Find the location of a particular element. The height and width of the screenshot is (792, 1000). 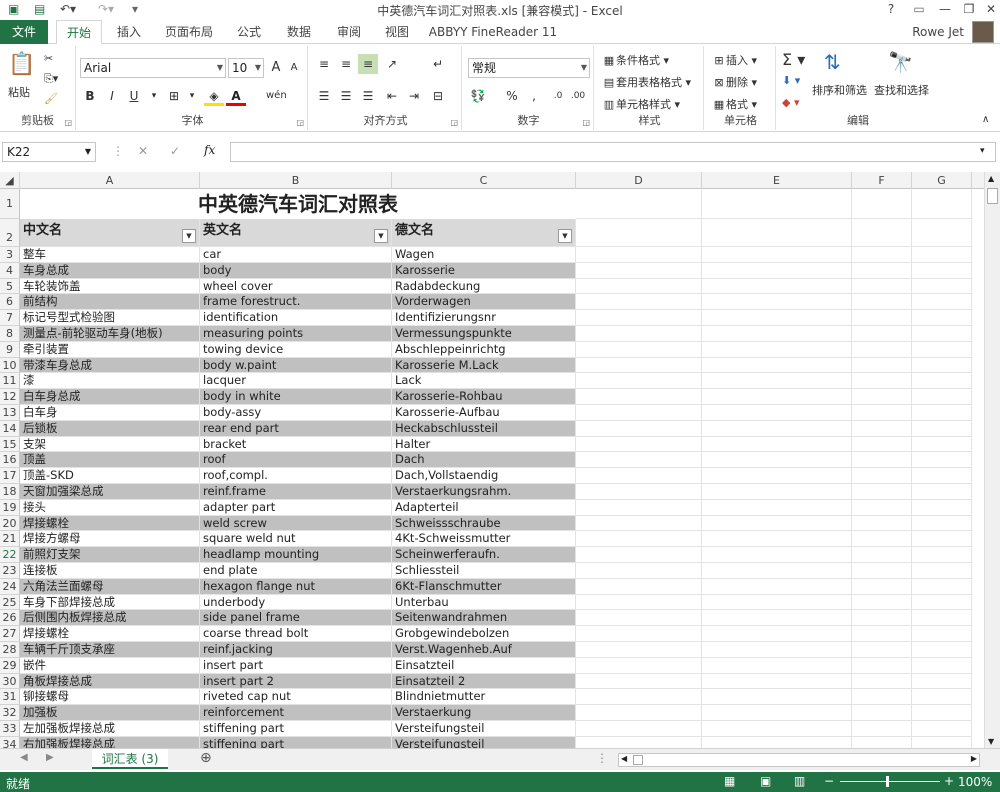

cell-de: Heckabschlussteil is located at coordinates (484, 428).